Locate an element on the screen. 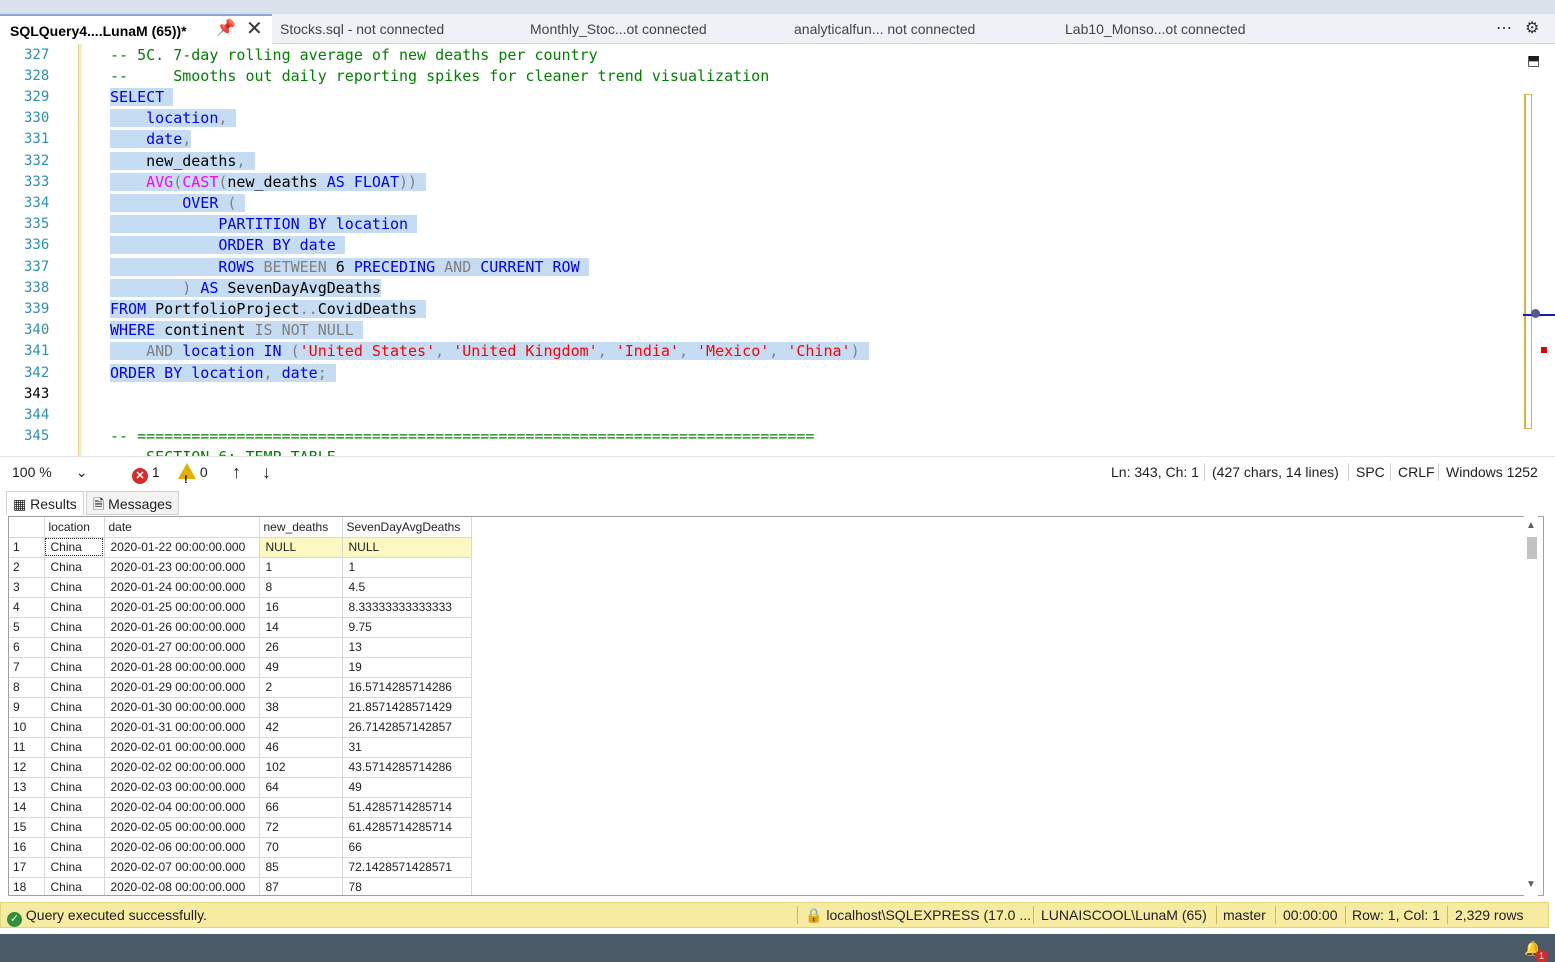  editor-scrollbar-map is located at coordinates (1528, 261).